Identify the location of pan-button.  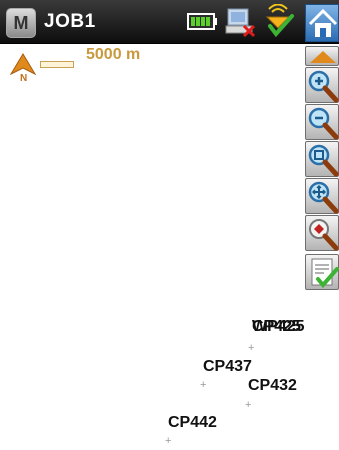
(322, 196).